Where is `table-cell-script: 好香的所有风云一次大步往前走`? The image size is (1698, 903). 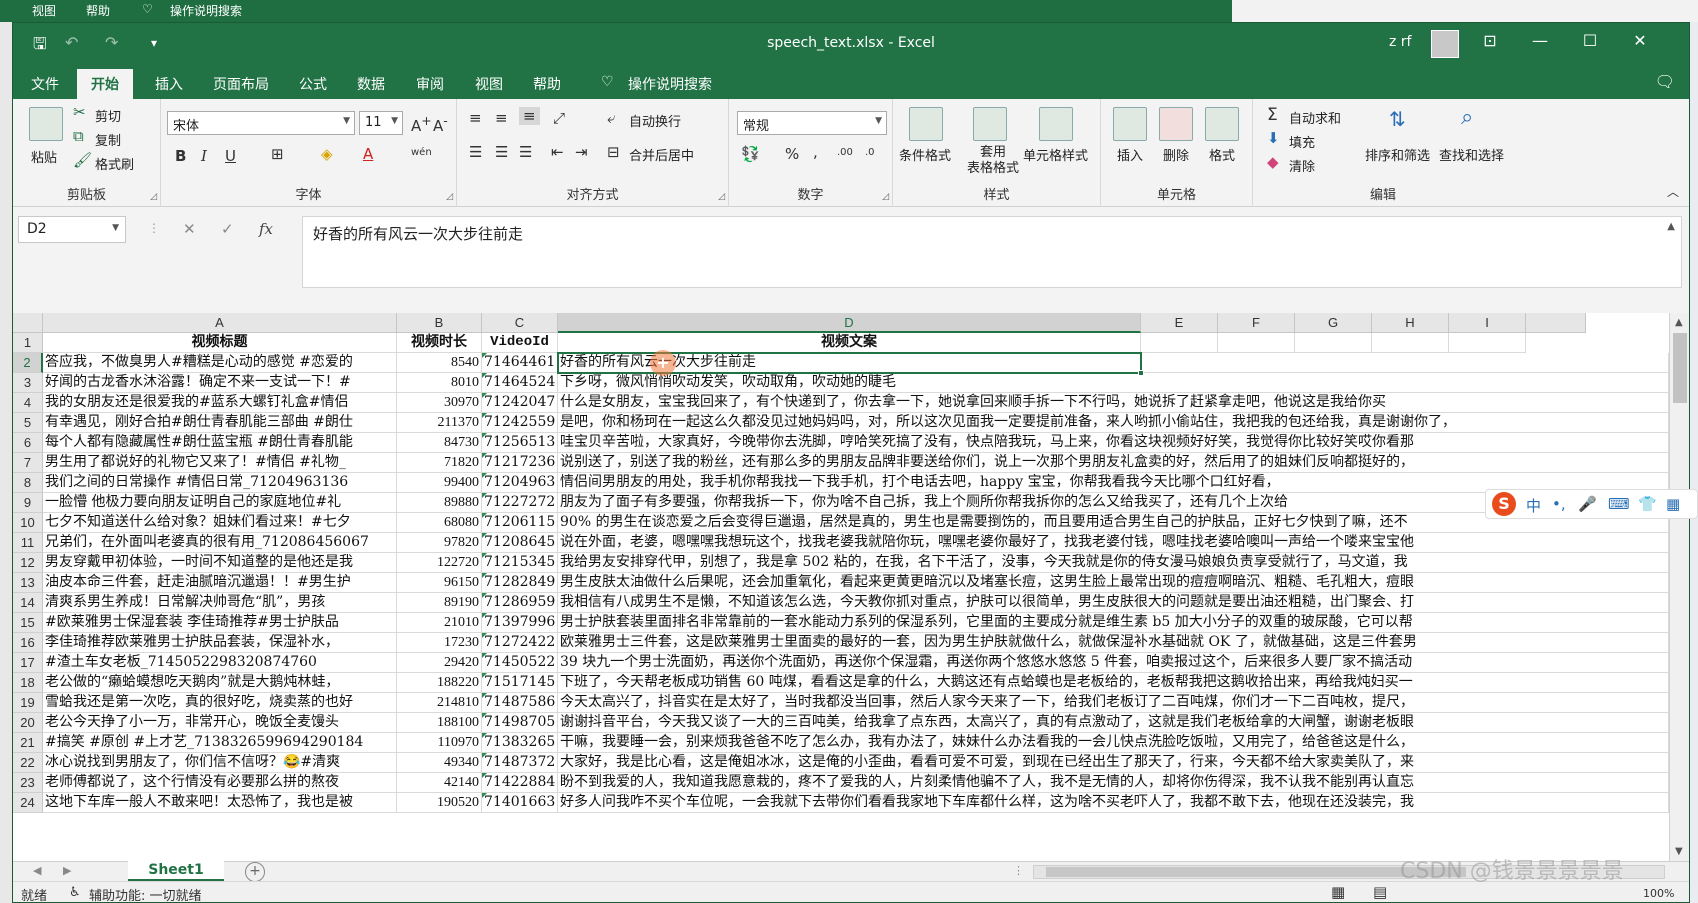 table-cell-script: 好香的所有风云一次大步往前走 is located at coordinates (1113, 363).